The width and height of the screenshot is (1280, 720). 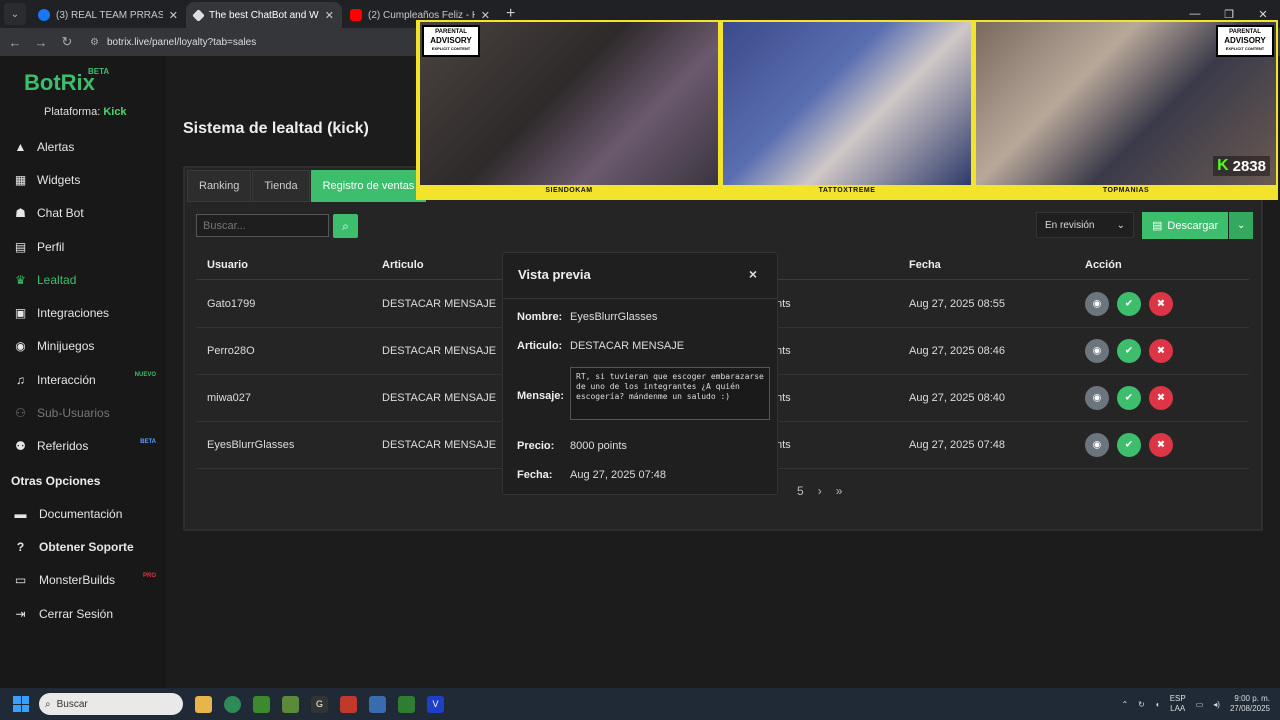 What do you see at coordinates (83, 379) in the screenshot?
I see `sidebar-item-interaccion: ♫ Interacción NUEVO` at bounding box center [83, 379].